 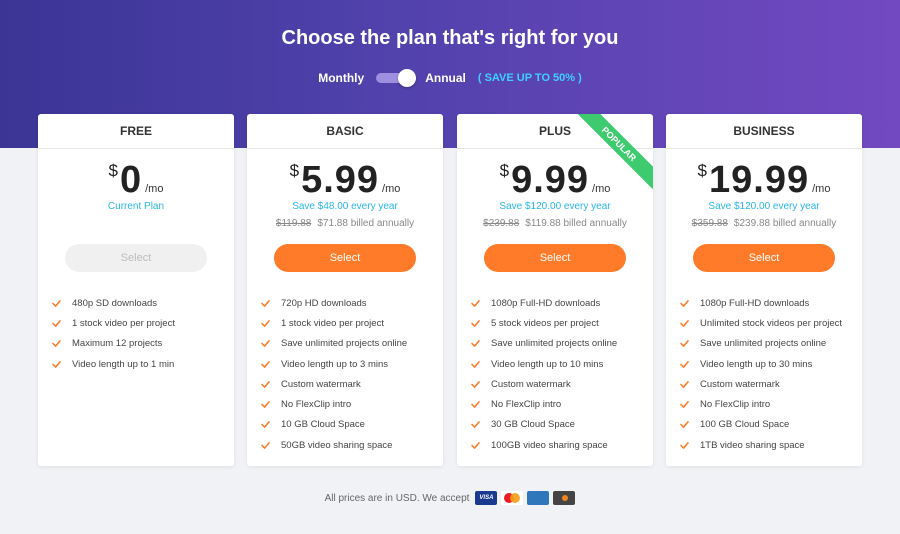 I want to click on select-button-free: Select, so click(x=136, y=258).